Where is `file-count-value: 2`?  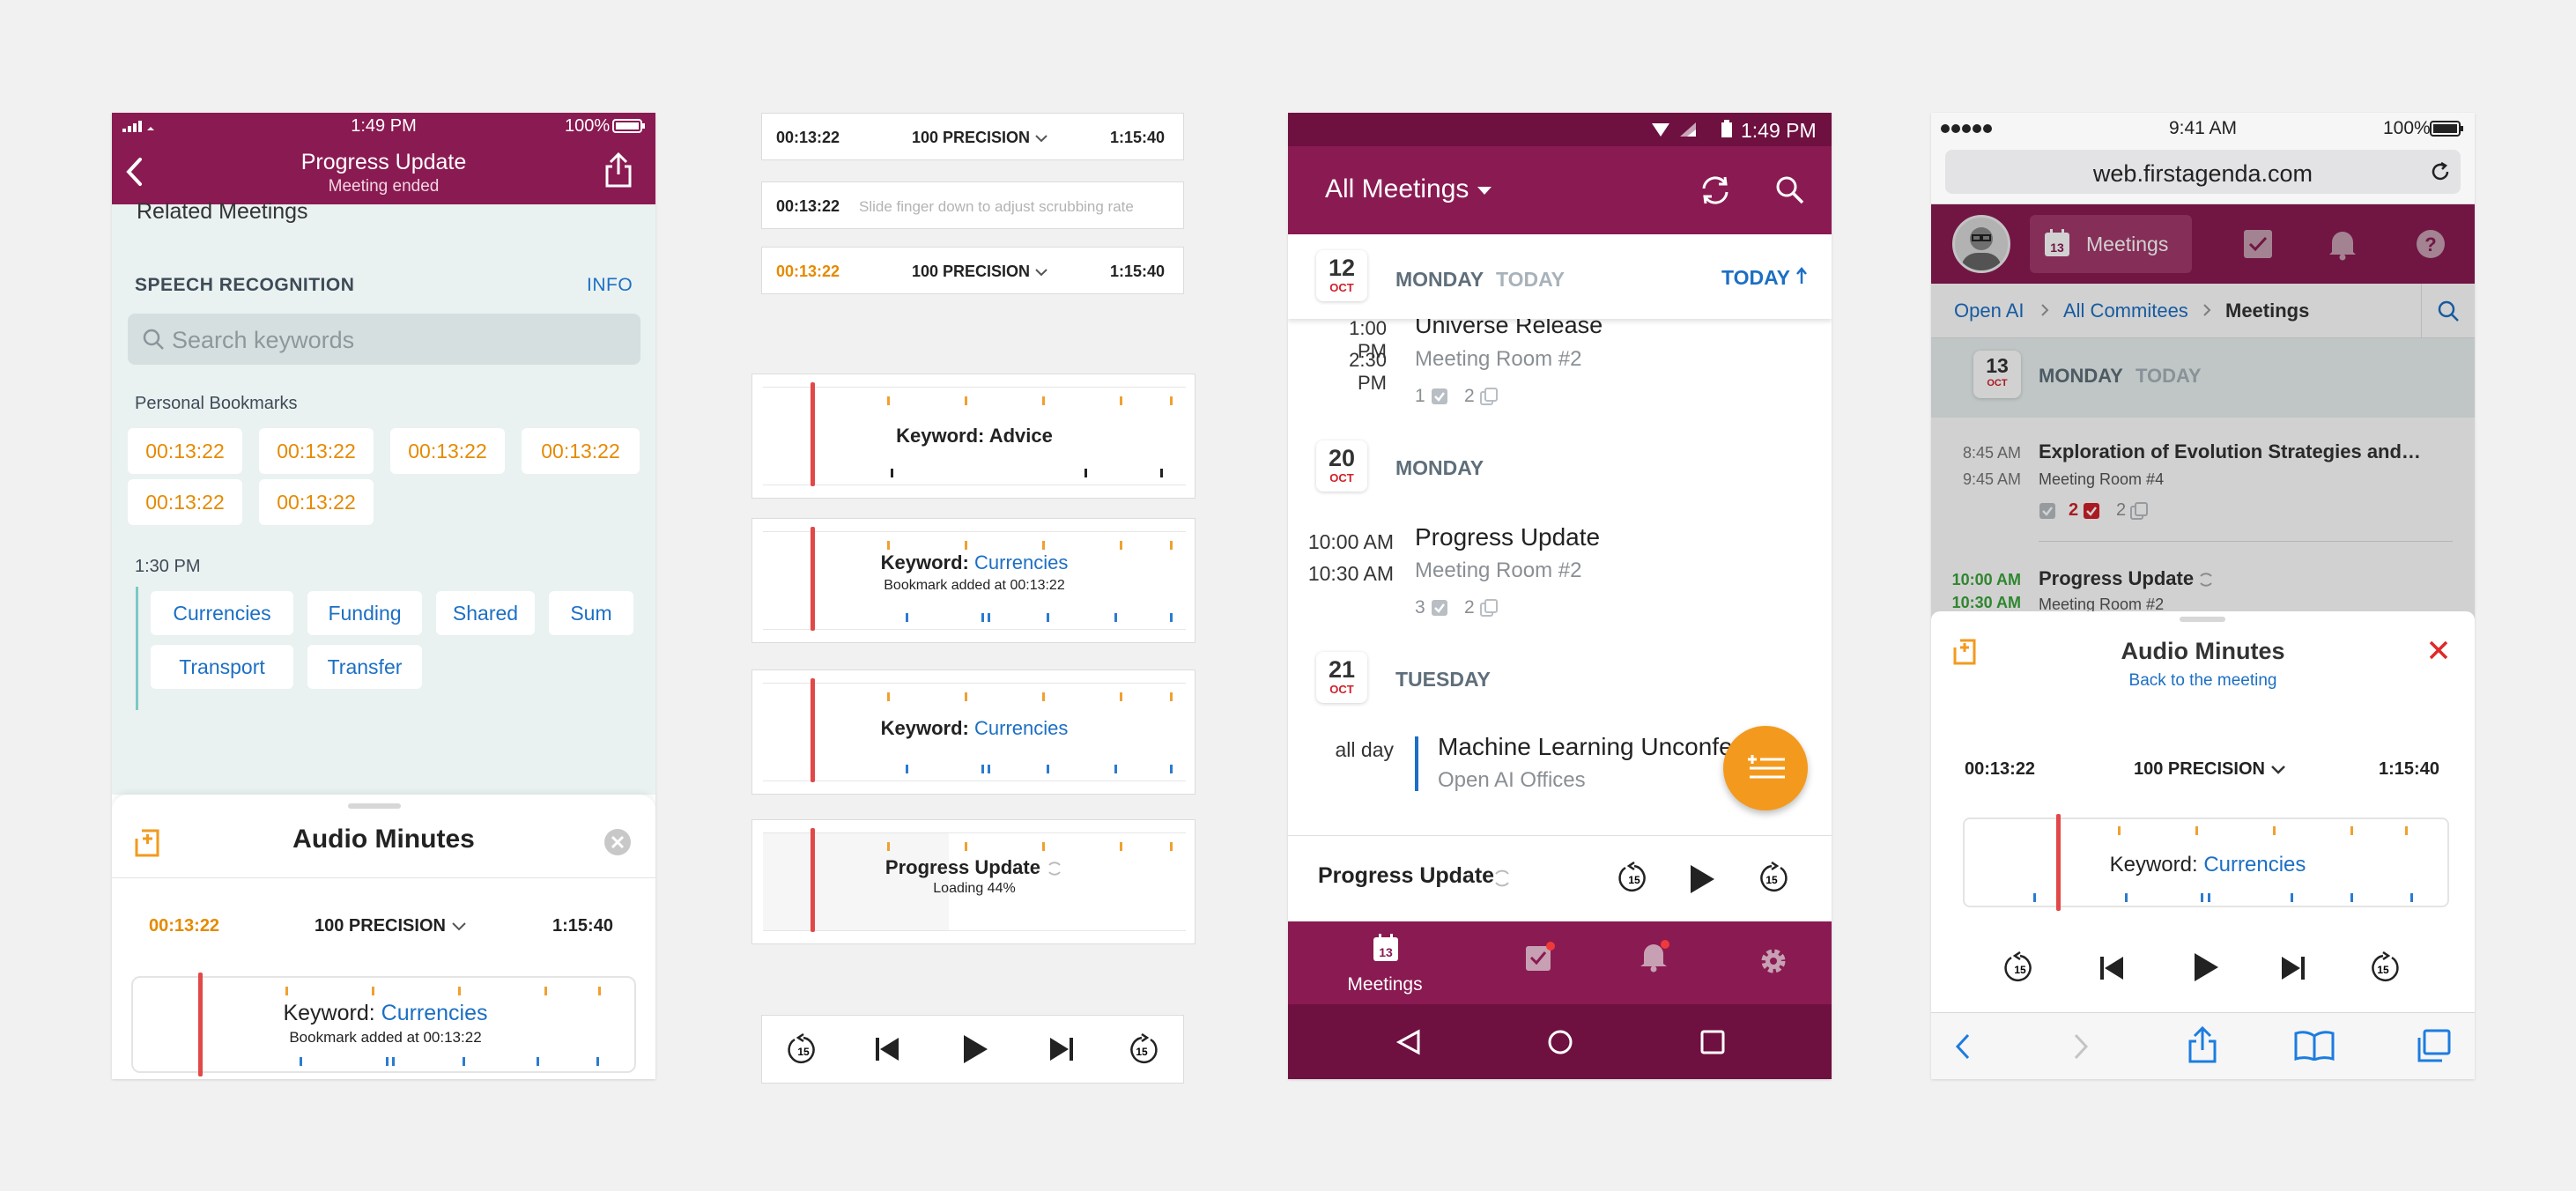 file-count-value: 2 is located at coordinates (1469, 607).